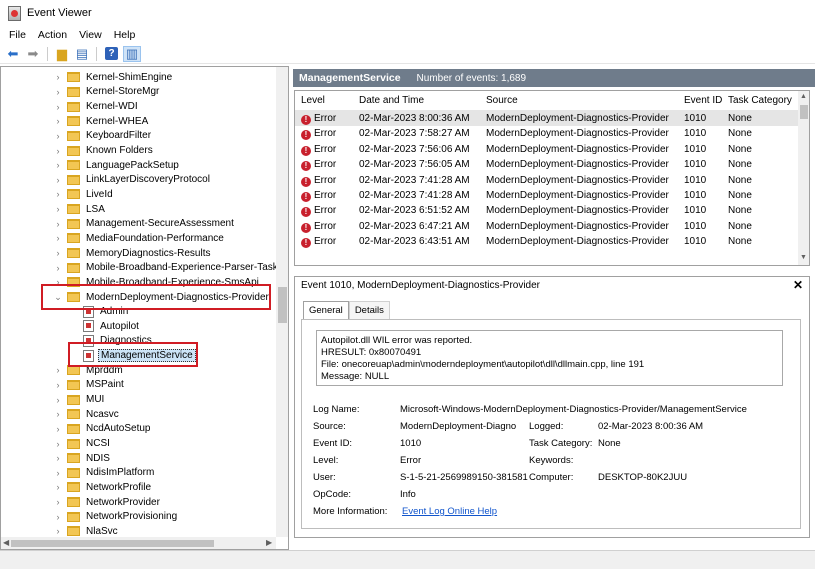 This screenshot has width=815, height=569. Describe the element at coordinates (551, 477) in the screenshot. I see `computer-label: Computer:` at that location.